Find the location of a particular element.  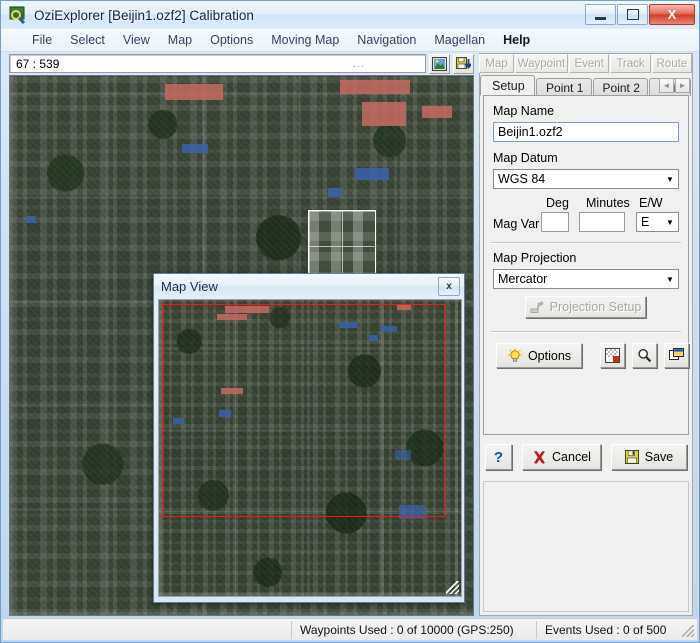

map-datum-select: WGS 84 ▼ is located at coordinates (586, 179).